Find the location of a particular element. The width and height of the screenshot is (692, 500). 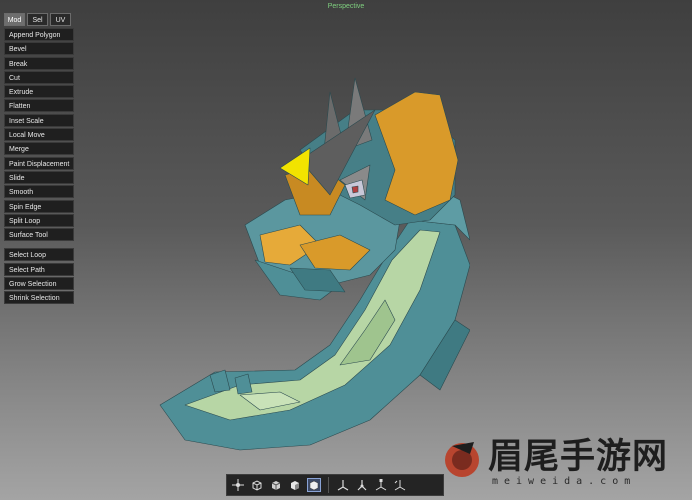

toolbar-divider is located at coordinates (328, 485).